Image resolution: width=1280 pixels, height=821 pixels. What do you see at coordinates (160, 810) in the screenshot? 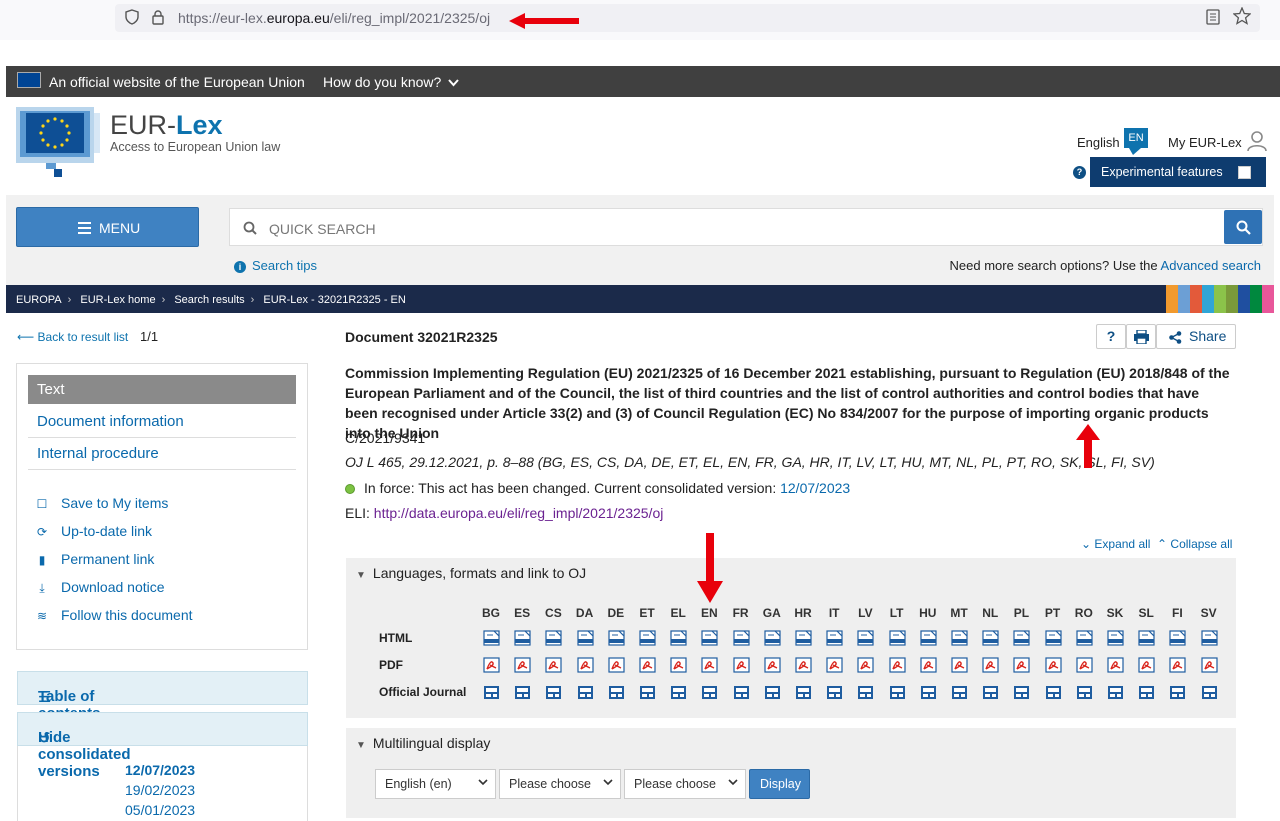
I see `consolidated-version-link: 05/01/2023` at bounding box center [160, 810].